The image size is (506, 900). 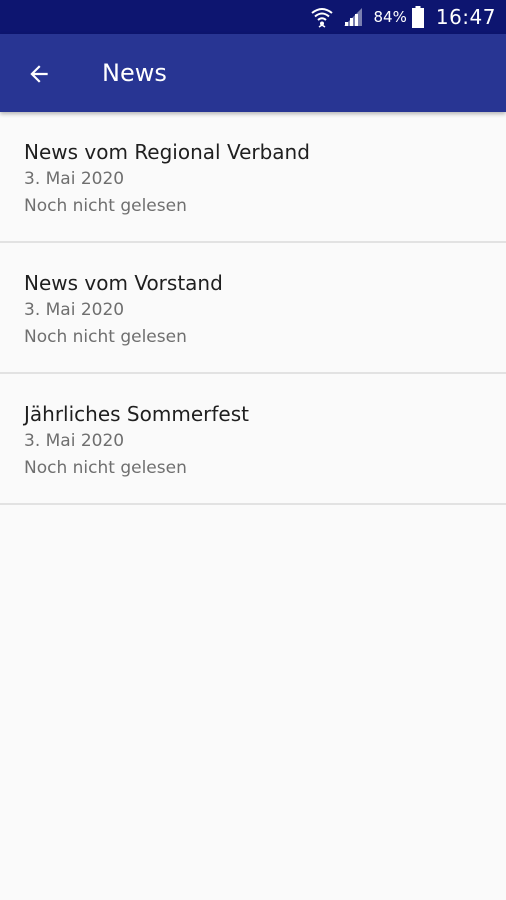 What do you see at coordinates (134, 73) in the screenshot?
I see `page-title: News` at bounding box center [134, 73].